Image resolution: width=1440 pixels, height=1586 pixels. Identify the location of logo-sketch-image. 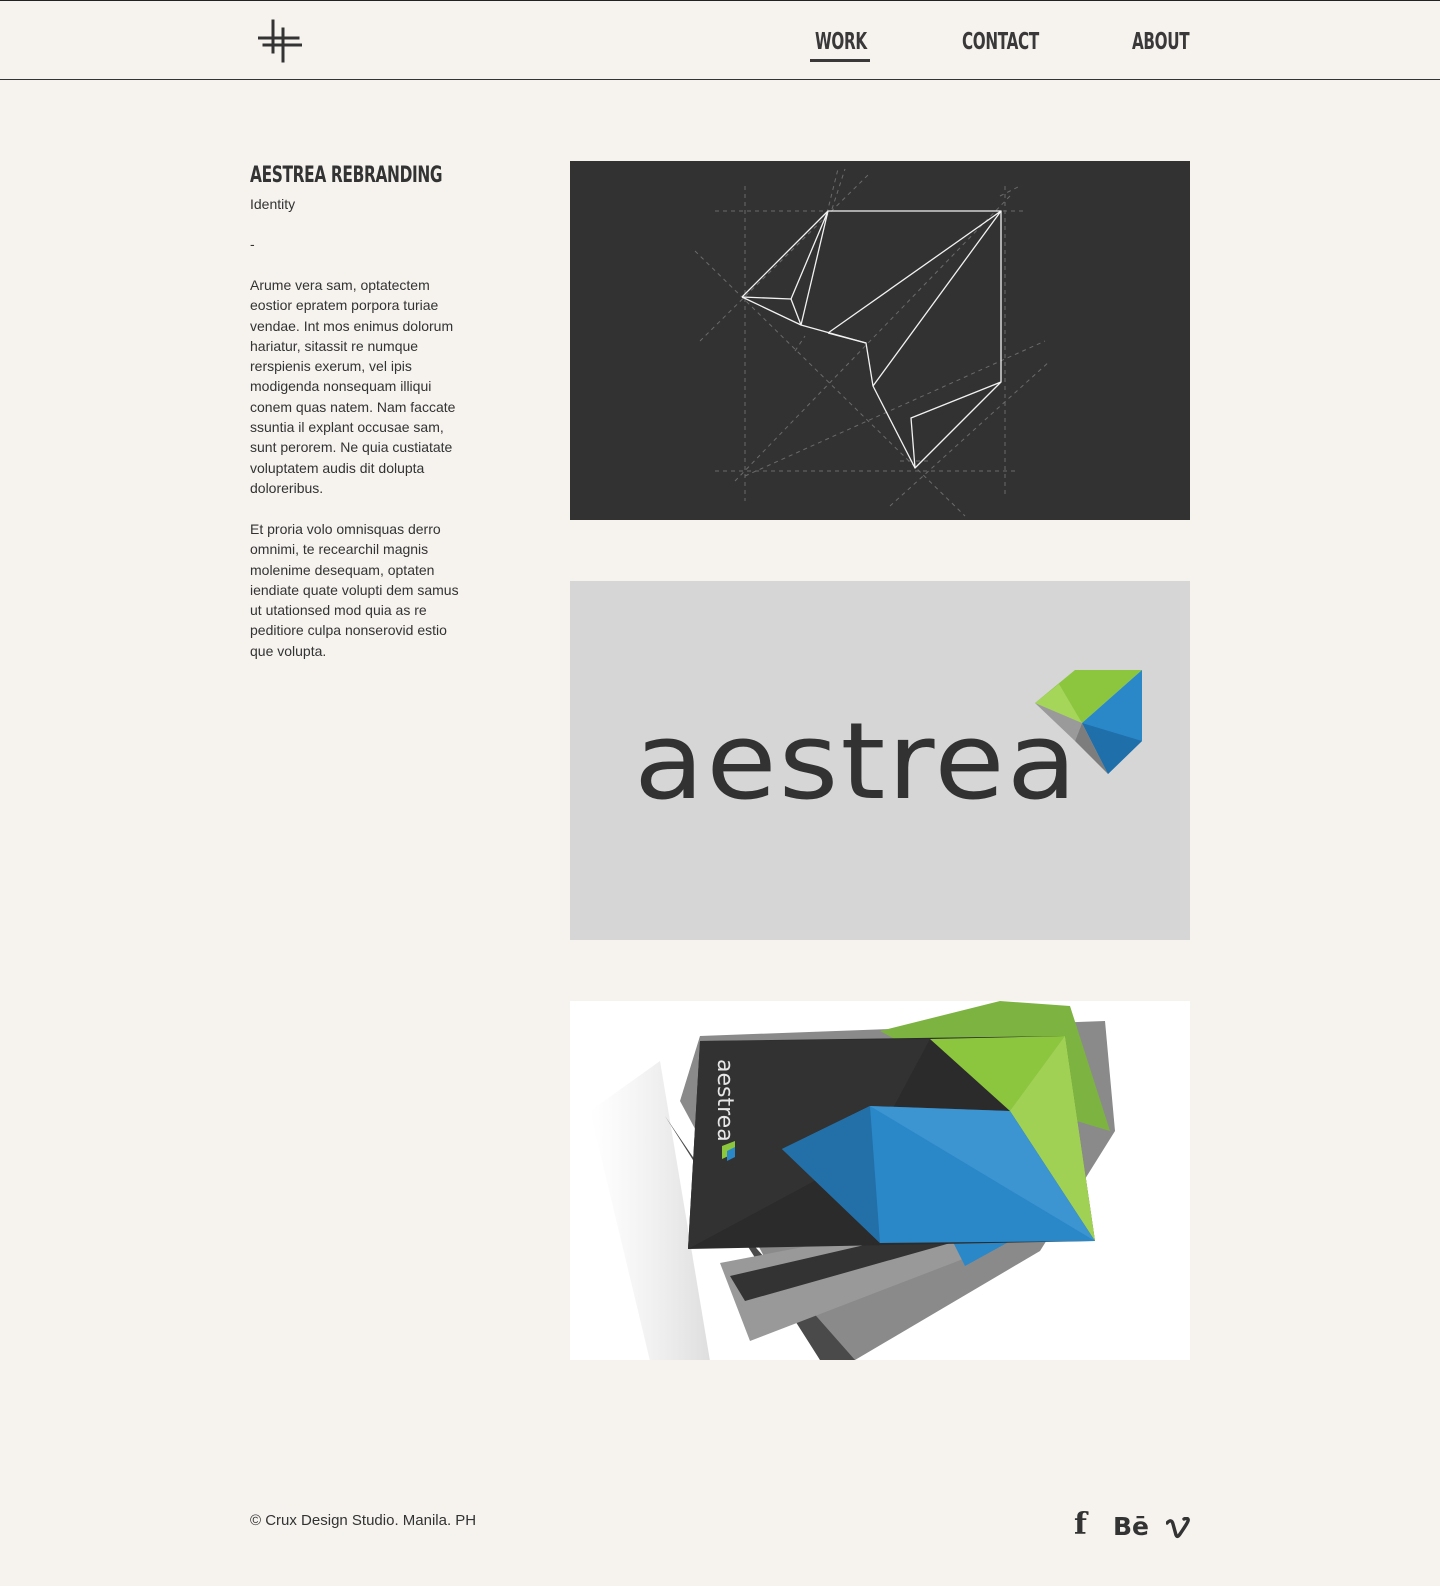
(880, 340).